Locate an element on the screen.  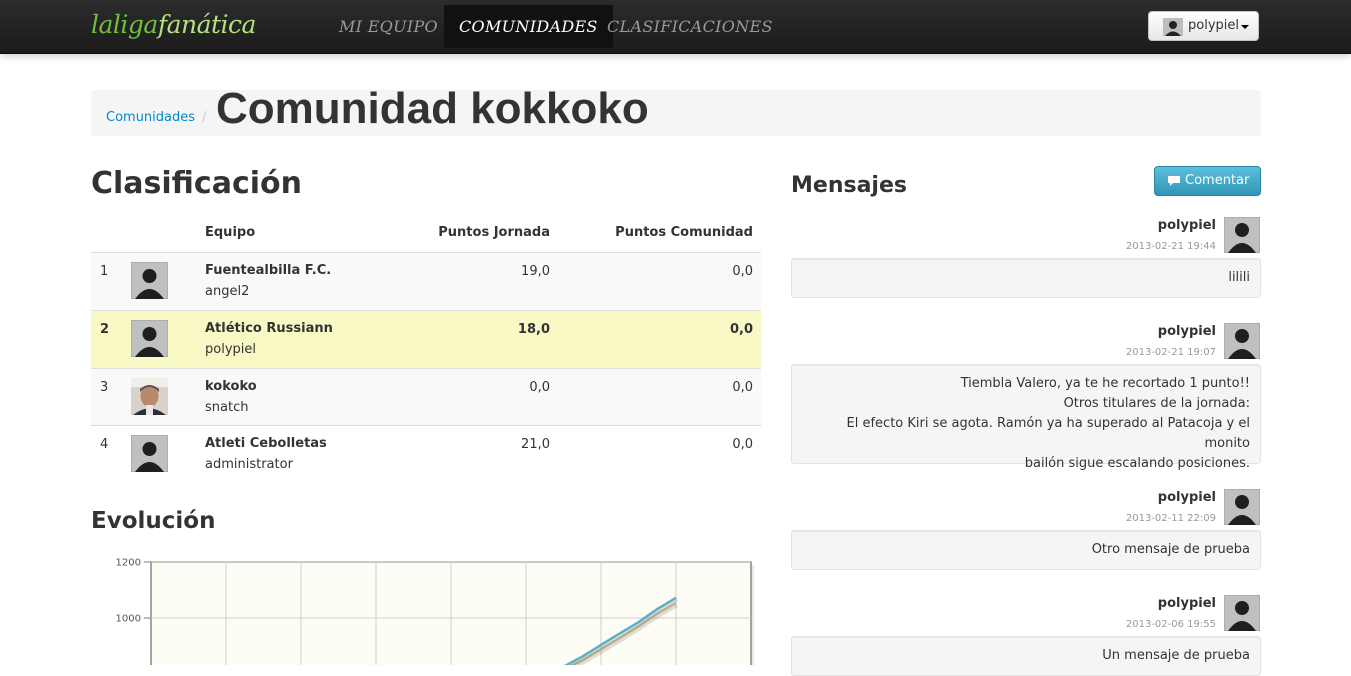
photo-avatar is located at coordinates (149, 396).